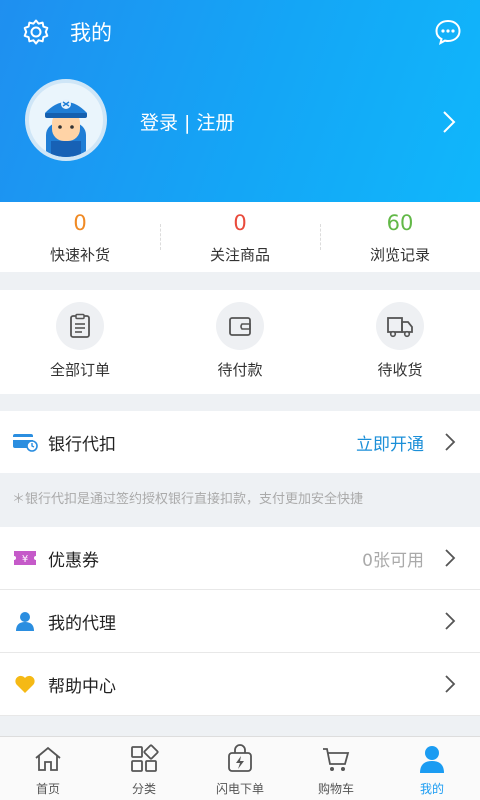  What do you see at coordinates (390, 442) in the screenshot?
I see `activate-now-link: 立即开通` at bounding box center [390, 442].